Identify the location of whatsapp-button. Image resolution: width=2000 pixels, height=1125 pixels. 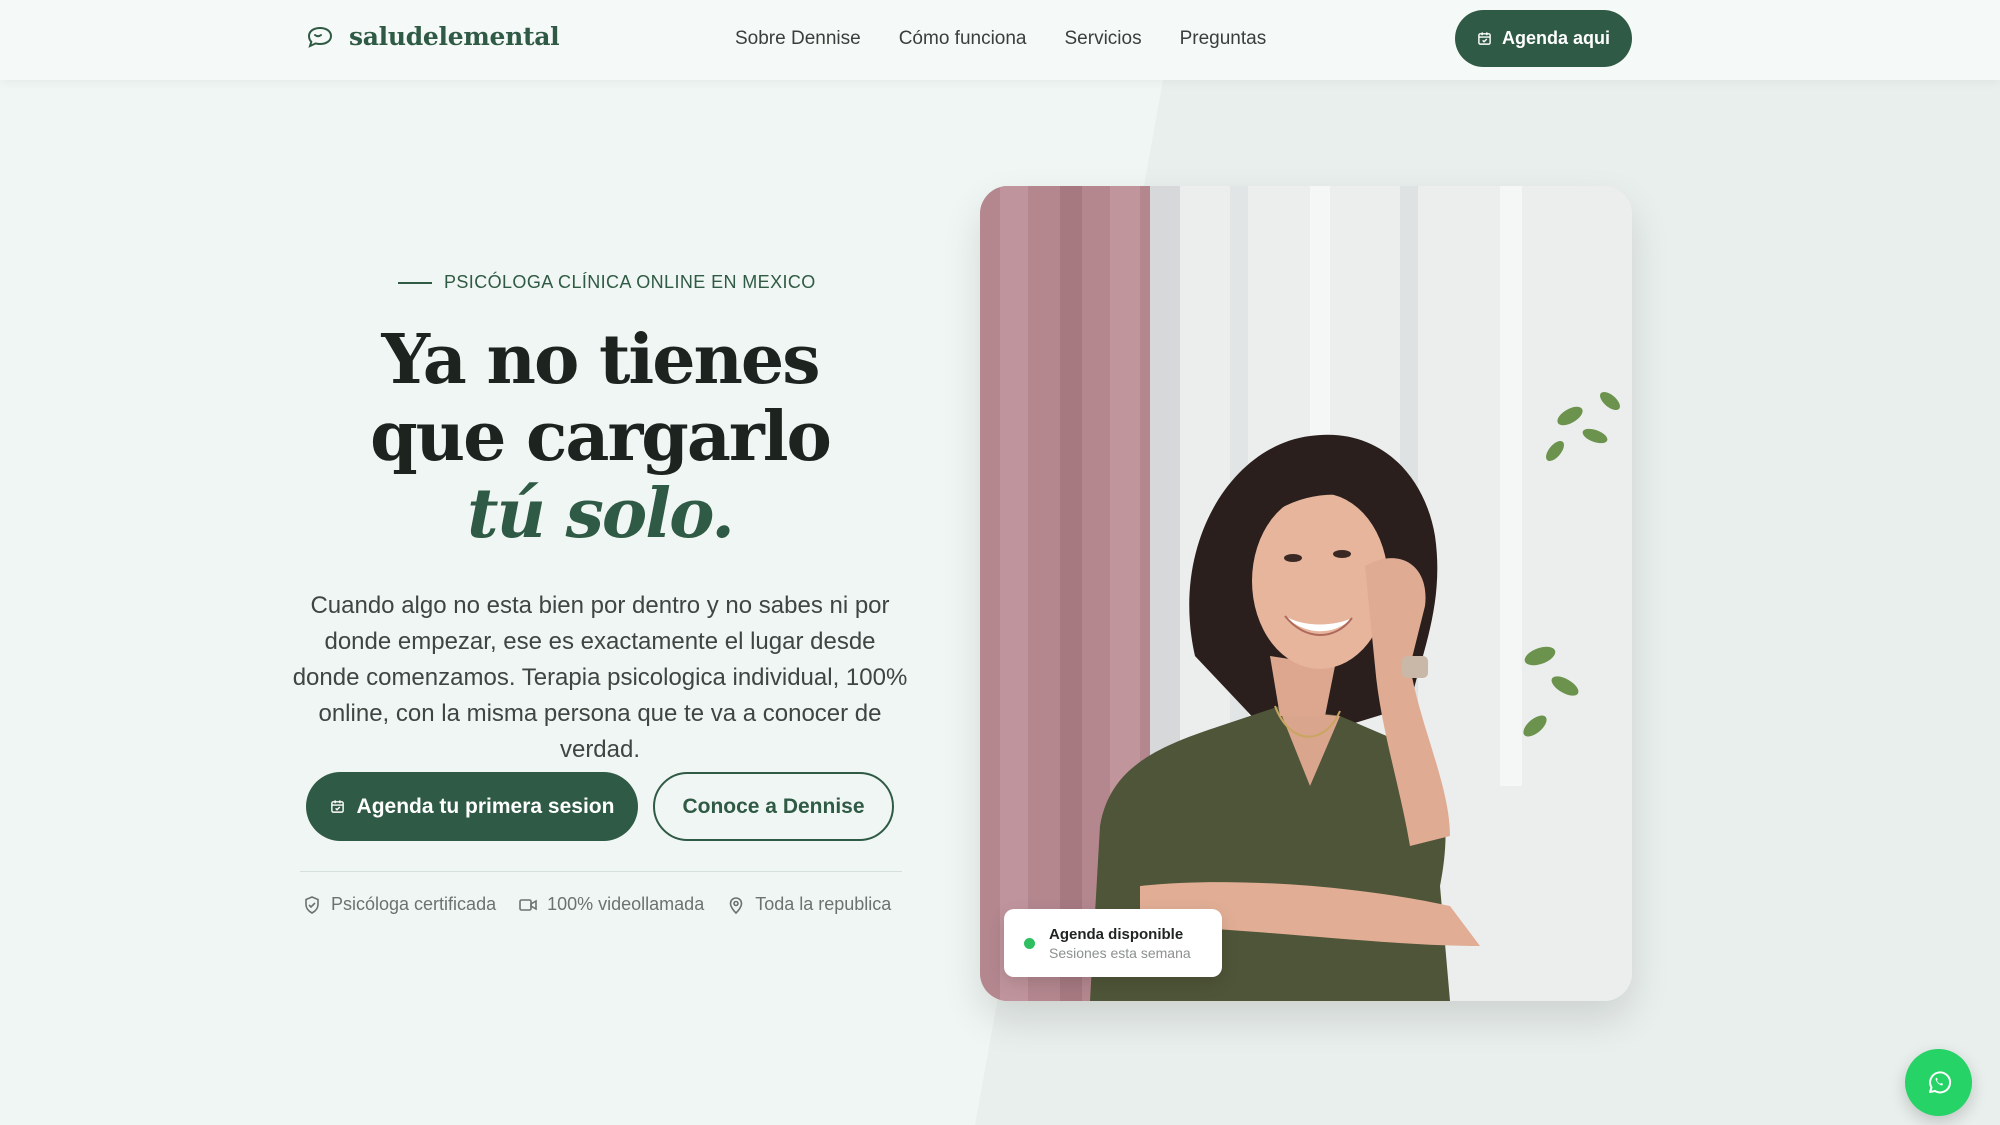
(1938, 1082).